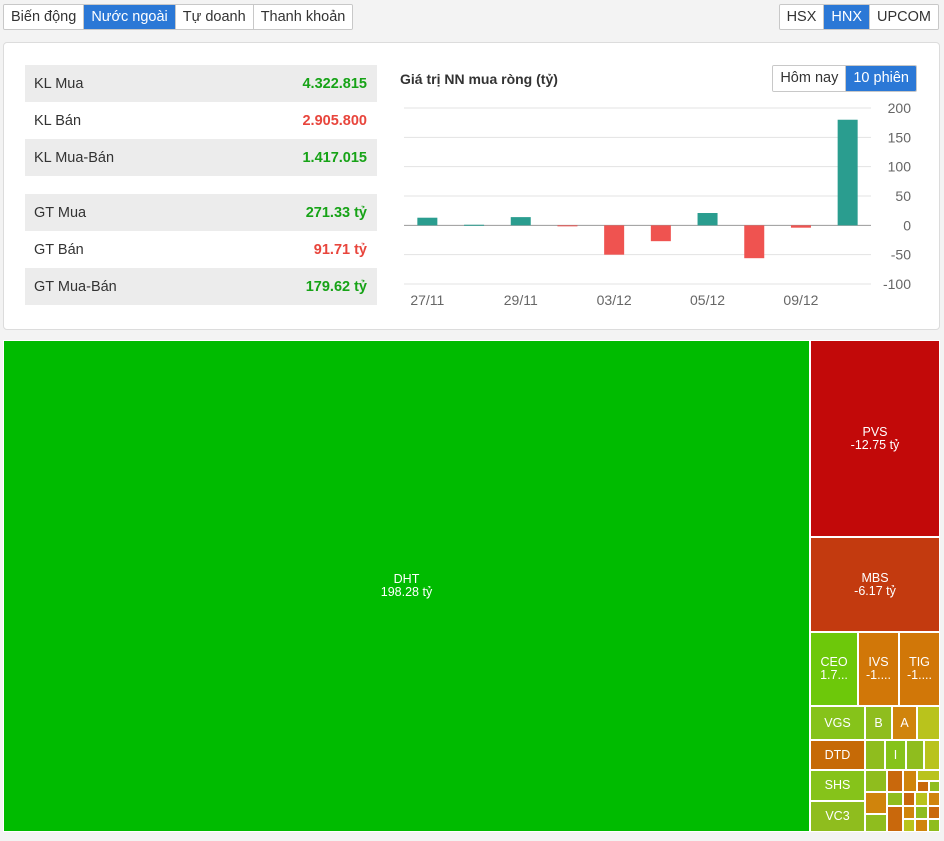 Image resolution: width=944 pixels, height=841 pixels. I want to click on tile-symbol: A, so click(904, 722).